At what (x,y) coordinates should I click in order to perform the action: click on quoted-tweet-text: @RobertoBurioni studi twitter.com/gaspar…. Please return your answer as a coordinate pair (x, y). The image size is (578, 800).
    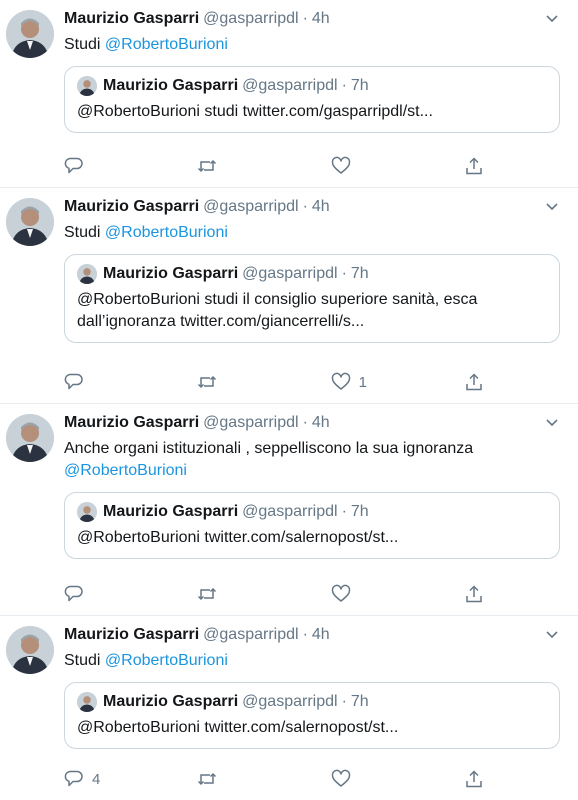
    Looking at the image, I should click on (255, 111).